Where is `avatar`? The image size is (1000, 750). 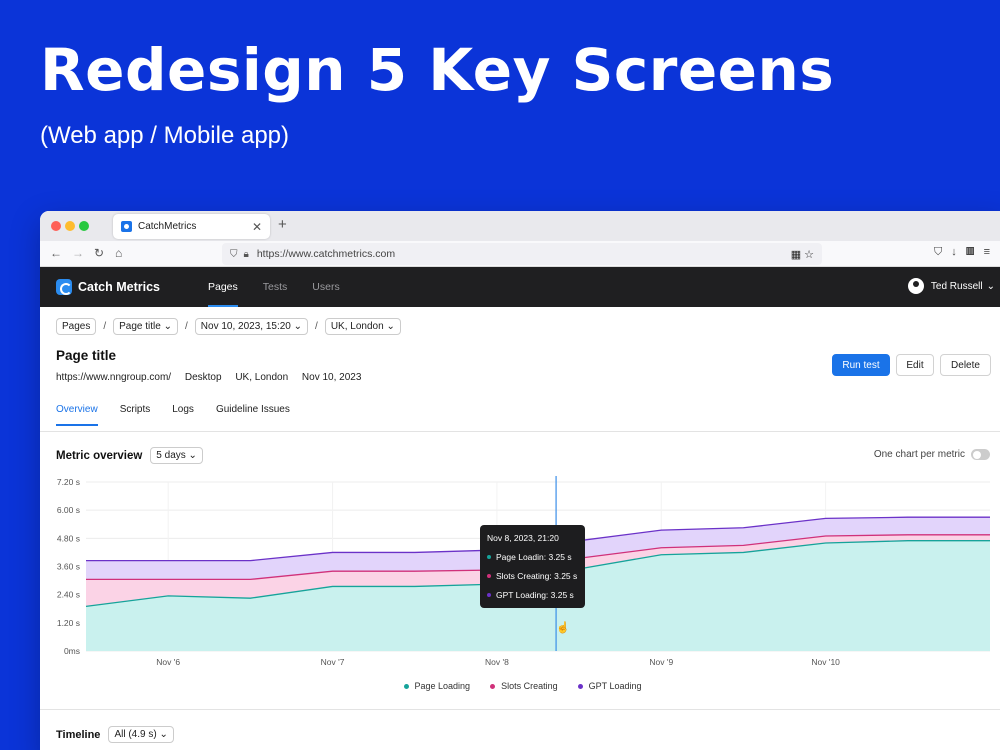 avatar is located at coordinates (915, 286).